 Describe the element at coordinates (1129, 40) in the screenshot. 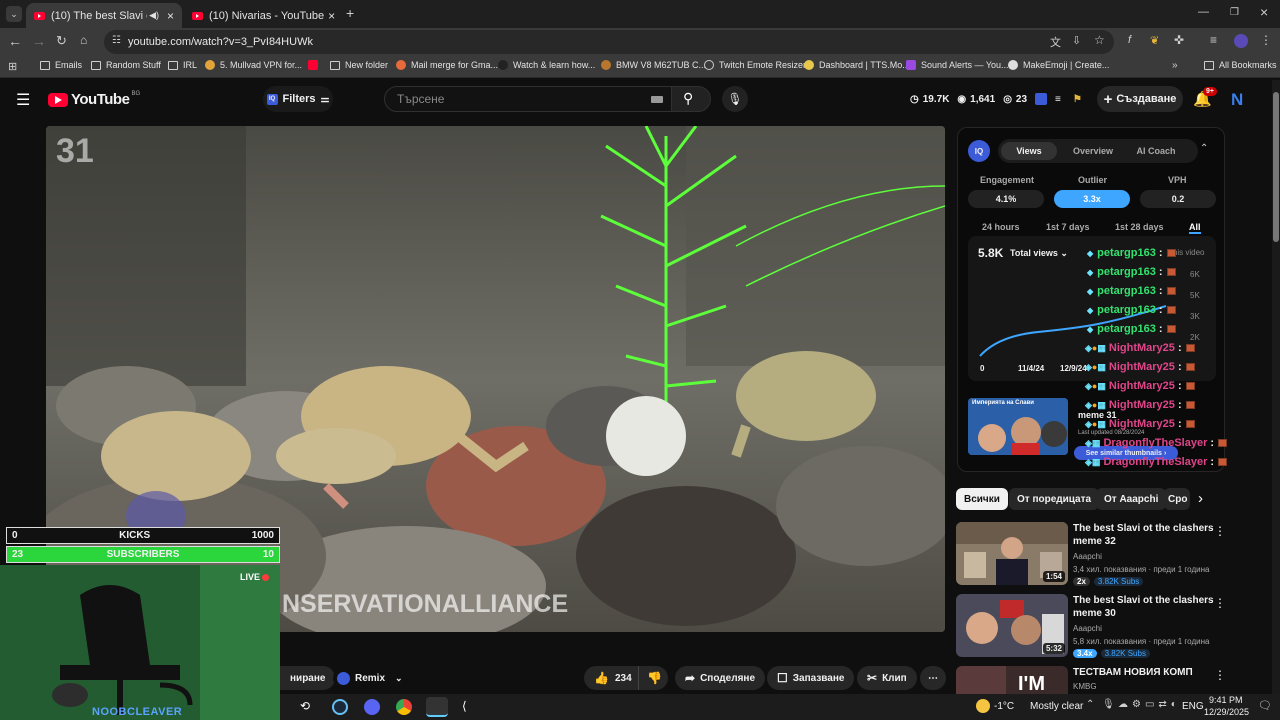

I see `extension-font-icon: f` at that location.